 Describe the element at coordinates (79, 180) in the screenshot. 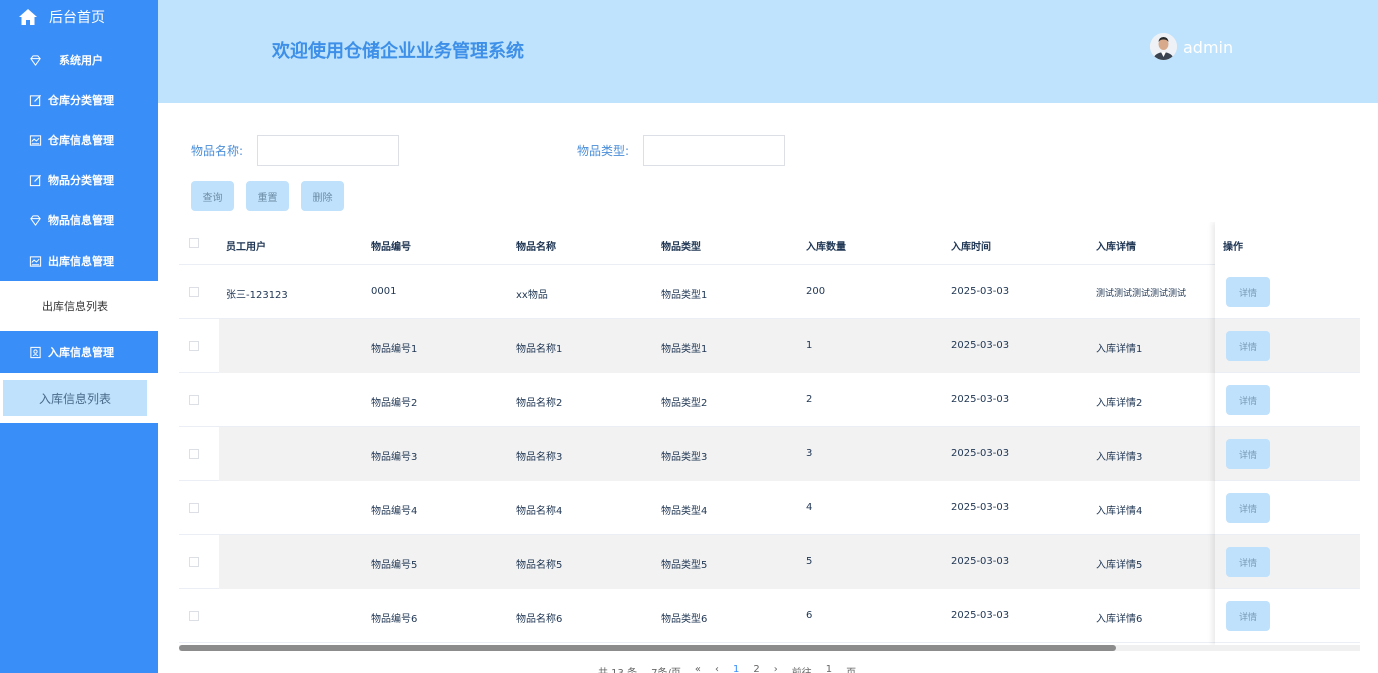

I see `sidebar-item-item-category: 物品分类管理` at that location.